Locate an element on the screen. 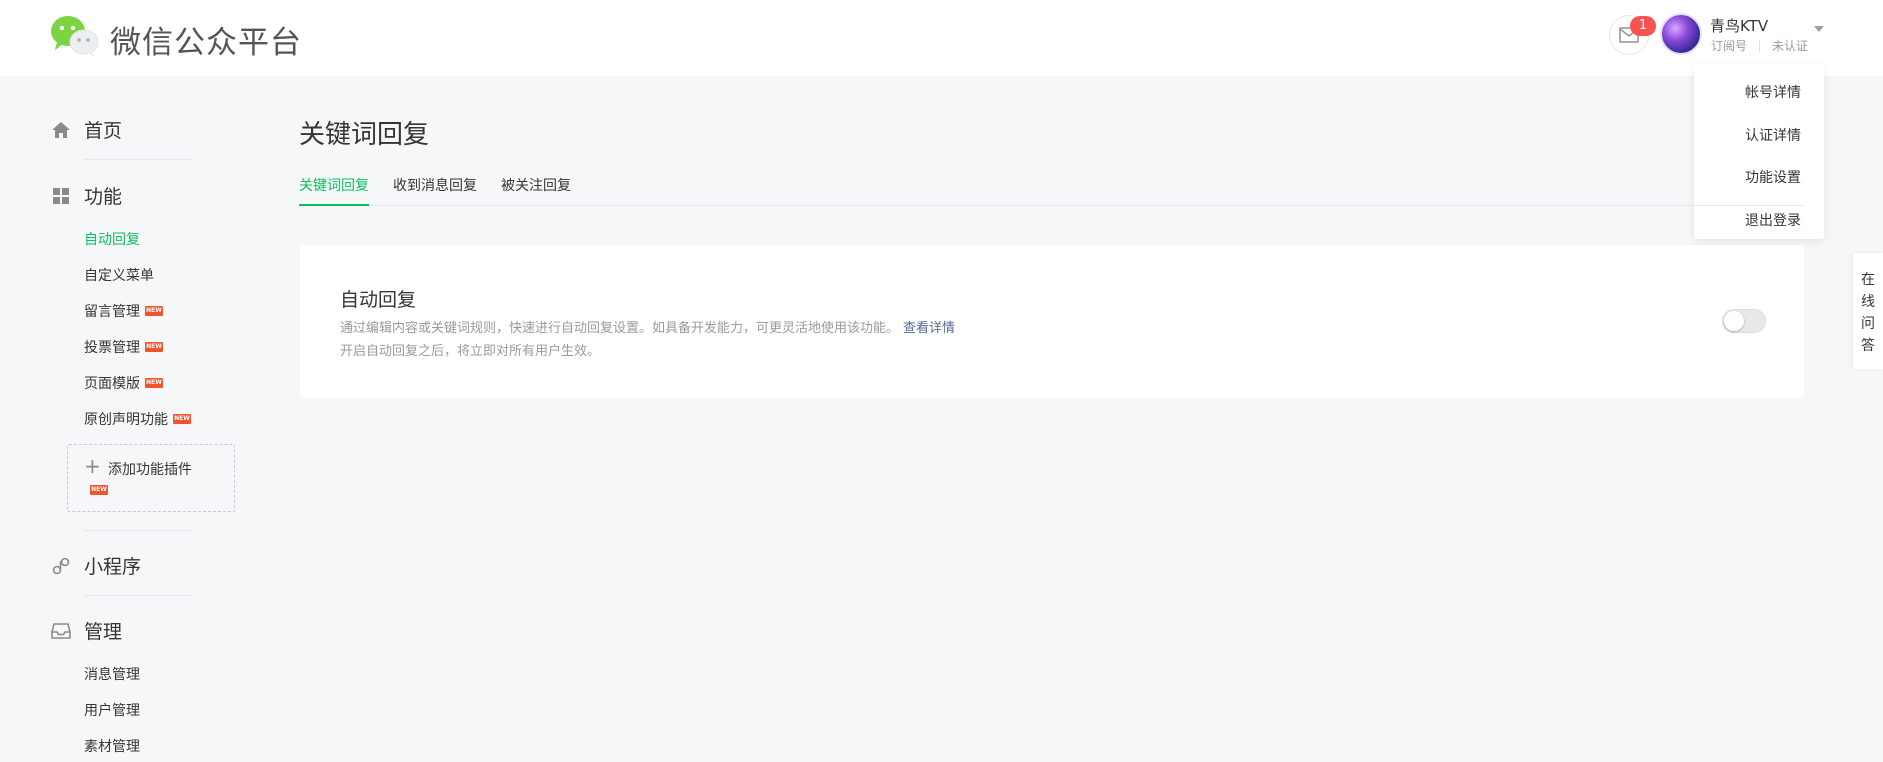 This screenshot has height=762, width=1883. verify-status: 未认证 is located at coordinates (1790, 46).